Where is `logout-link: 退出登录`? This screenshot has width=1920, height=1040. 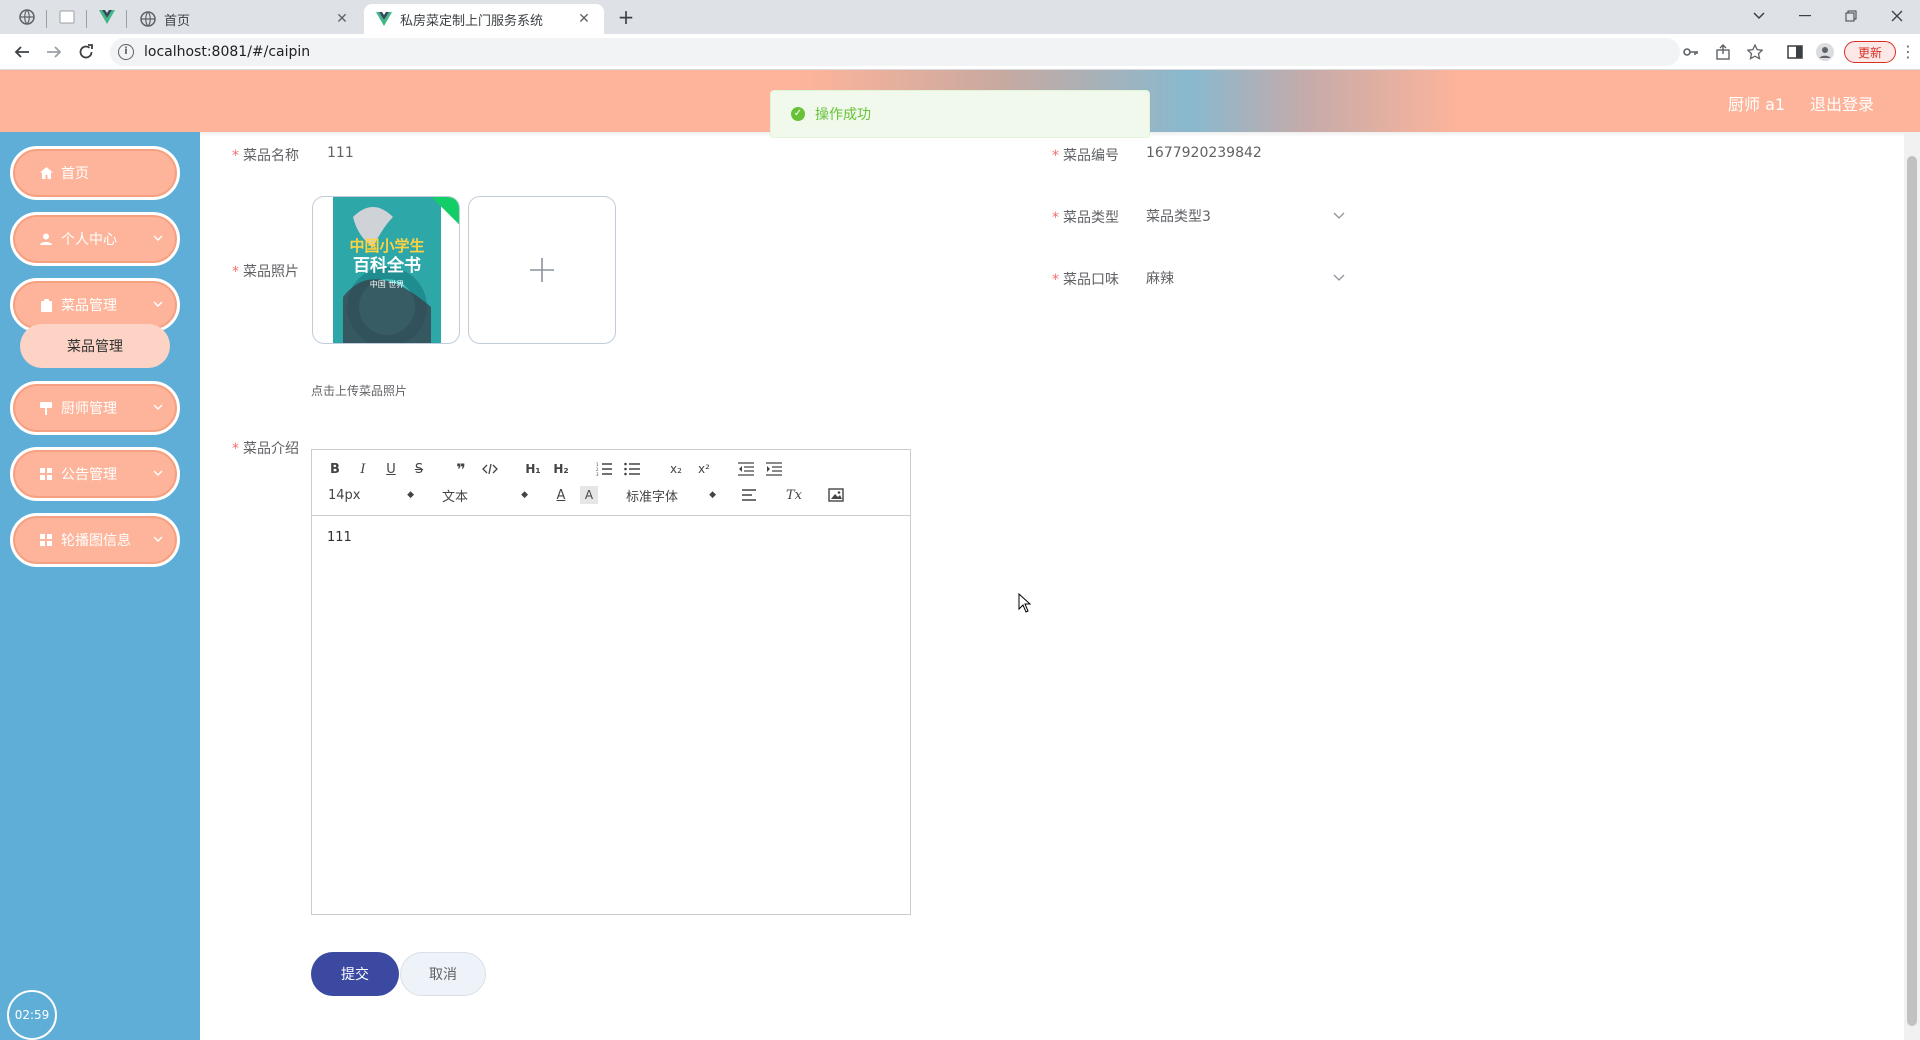 logout-link: 退出登录 is located at coordinates (1842, 103).